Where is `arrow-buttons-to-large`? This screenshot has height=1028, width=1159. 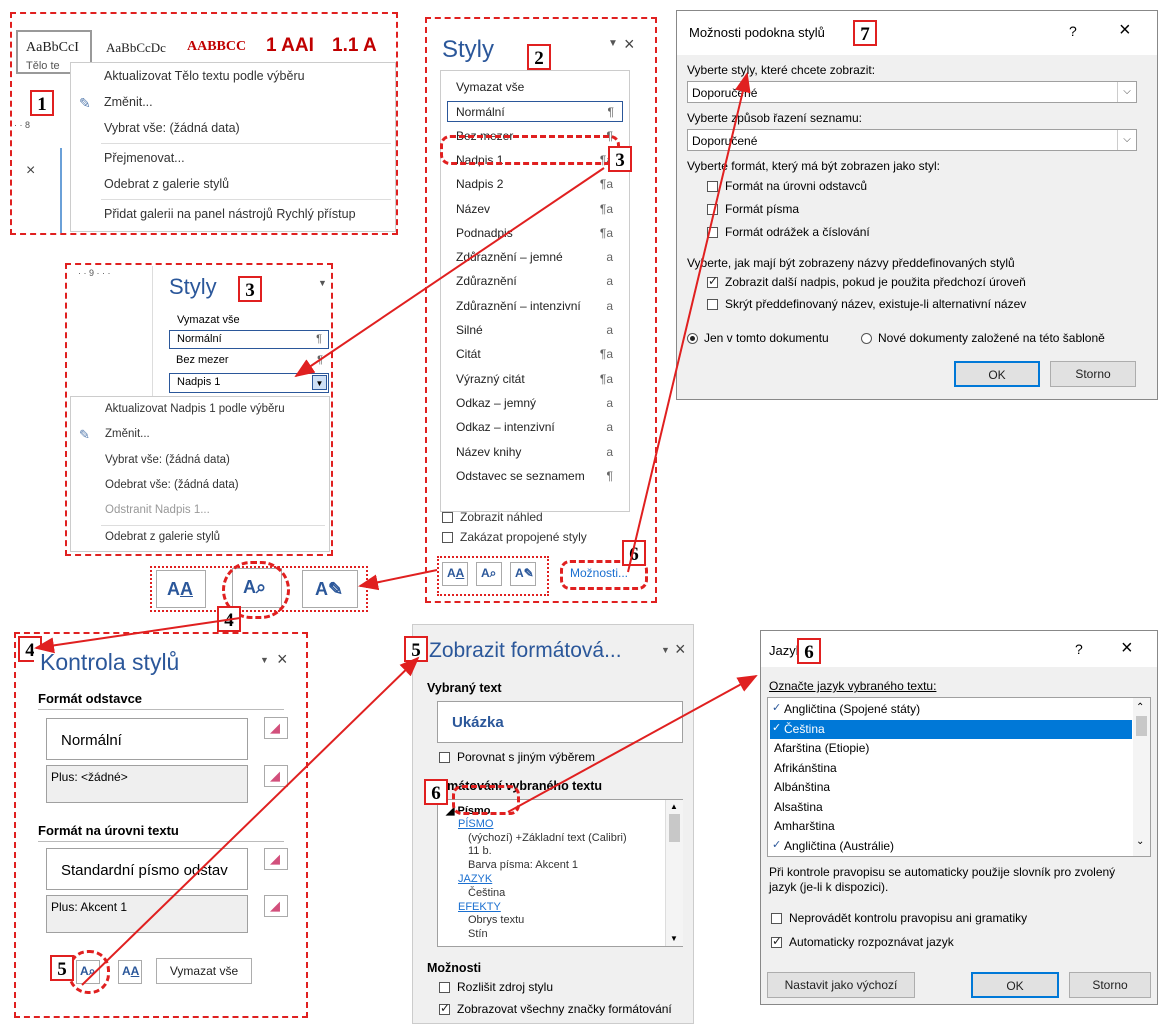 arrow-buttons-to-large is located at coordinates (398, 580).